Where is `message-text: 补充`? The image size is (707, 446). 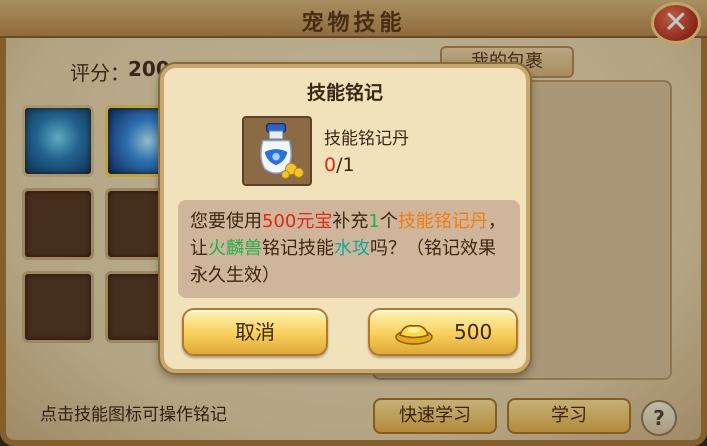
message-text: 补充 is located at coordinates (350, 221).